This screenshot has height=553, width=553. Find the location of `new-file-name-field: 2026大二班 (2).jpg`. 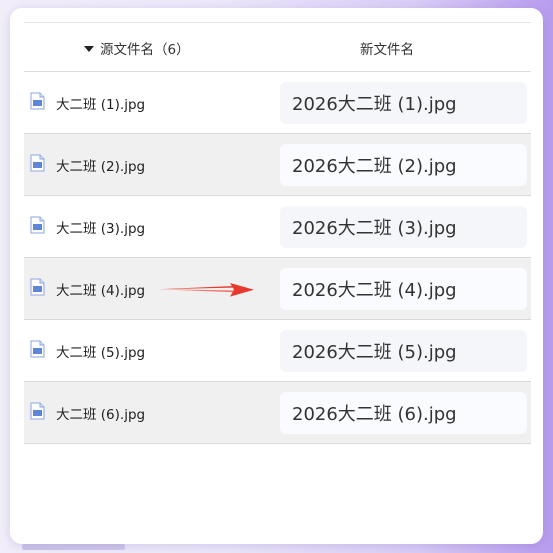

new-file-name-field: 2026大二班 (2).jpg is located at coordinates (403, 165).